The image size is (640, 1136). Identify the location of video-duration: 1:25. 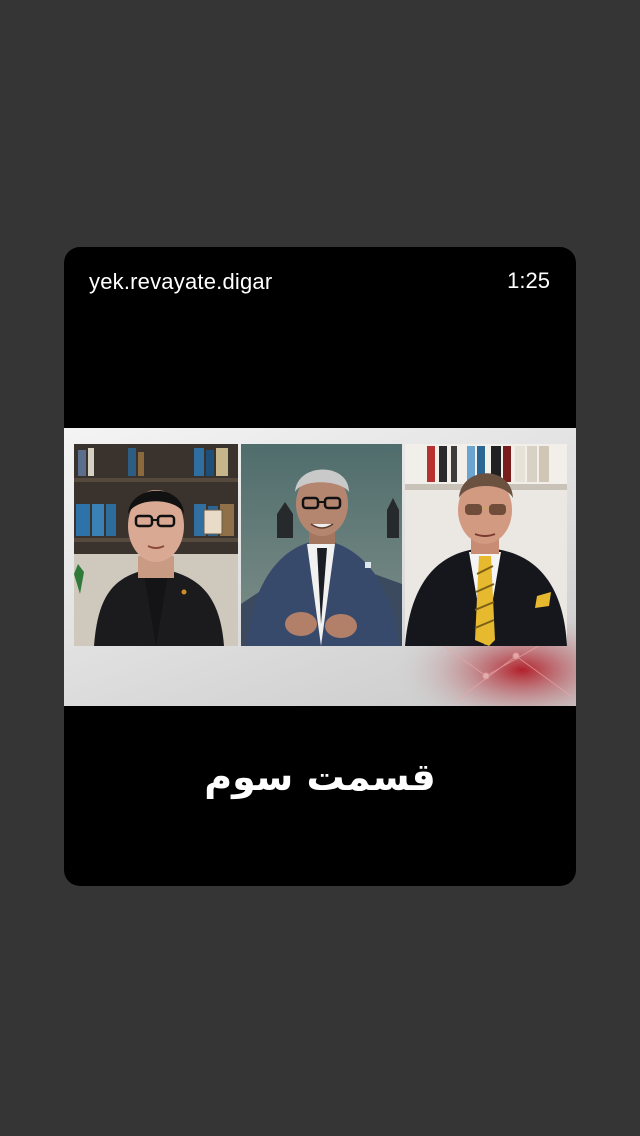
(528, 280).